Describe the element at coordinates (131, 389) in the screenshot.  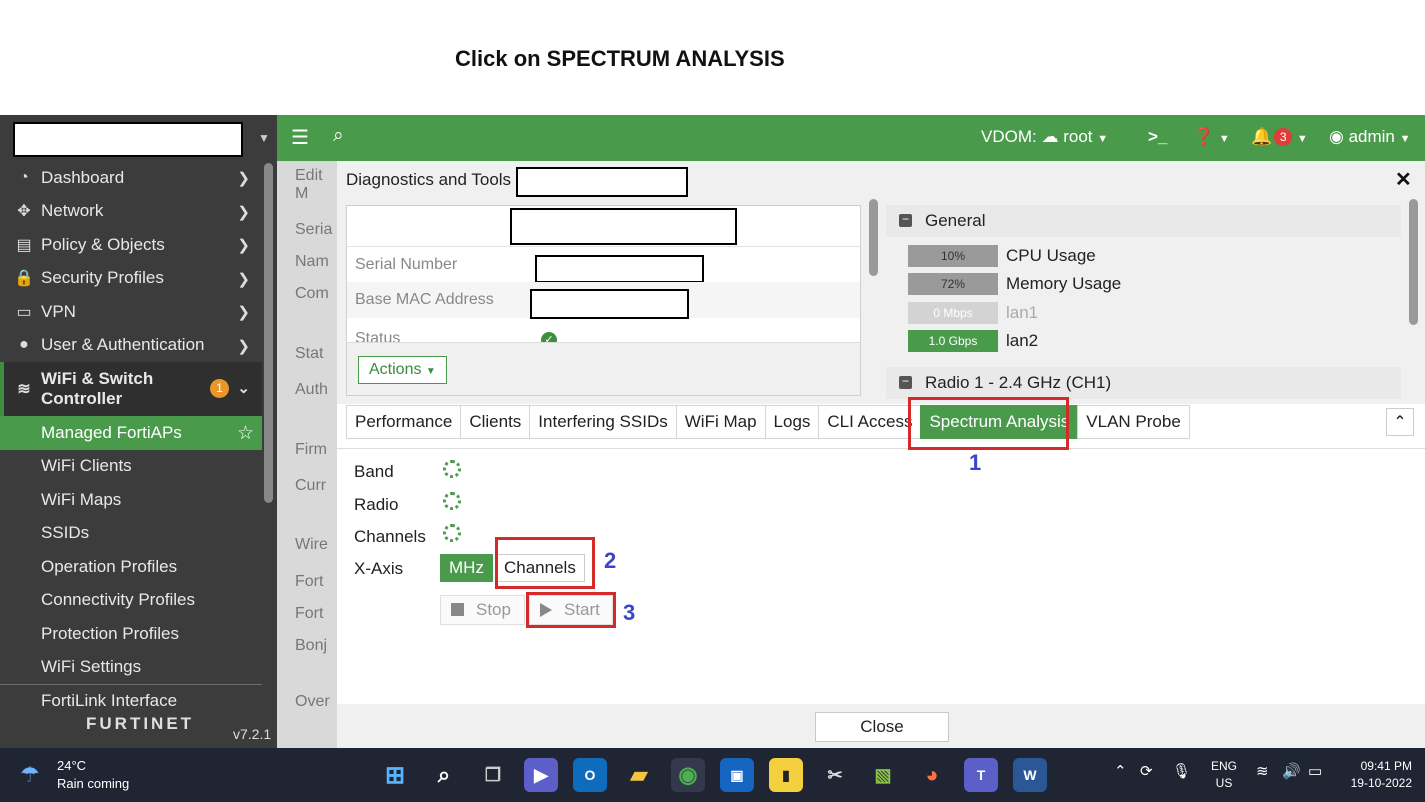
I see `sidebar-item-wifi-switch-controller: ≋ WiFi & Switch Controller 1 ⌄` at that location.